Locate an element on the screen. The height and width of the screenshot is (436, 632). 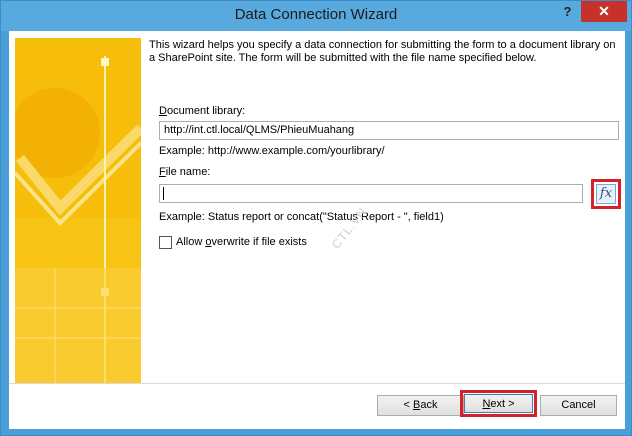
back-button-pre: < is located at coordinates (408, 405).